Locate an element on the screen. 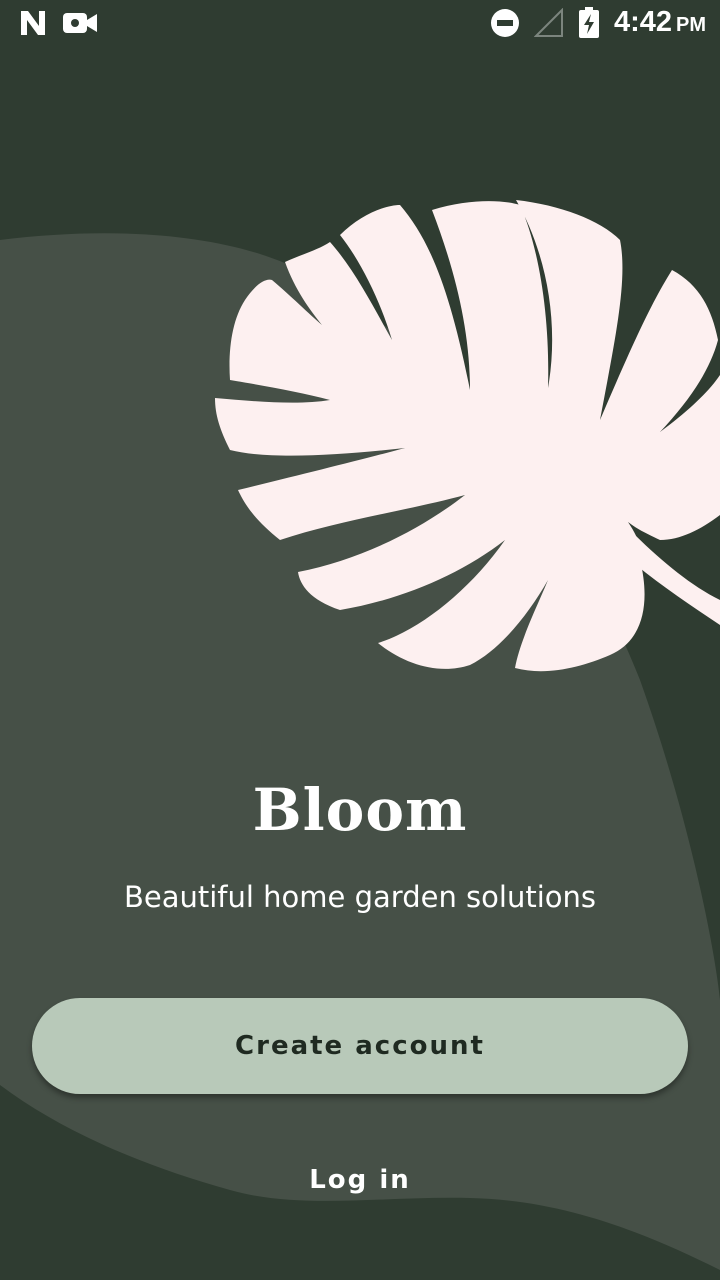 The height and width of the screenshot is (1280, 720). leaf-stem is located at coordinates (675, 577).